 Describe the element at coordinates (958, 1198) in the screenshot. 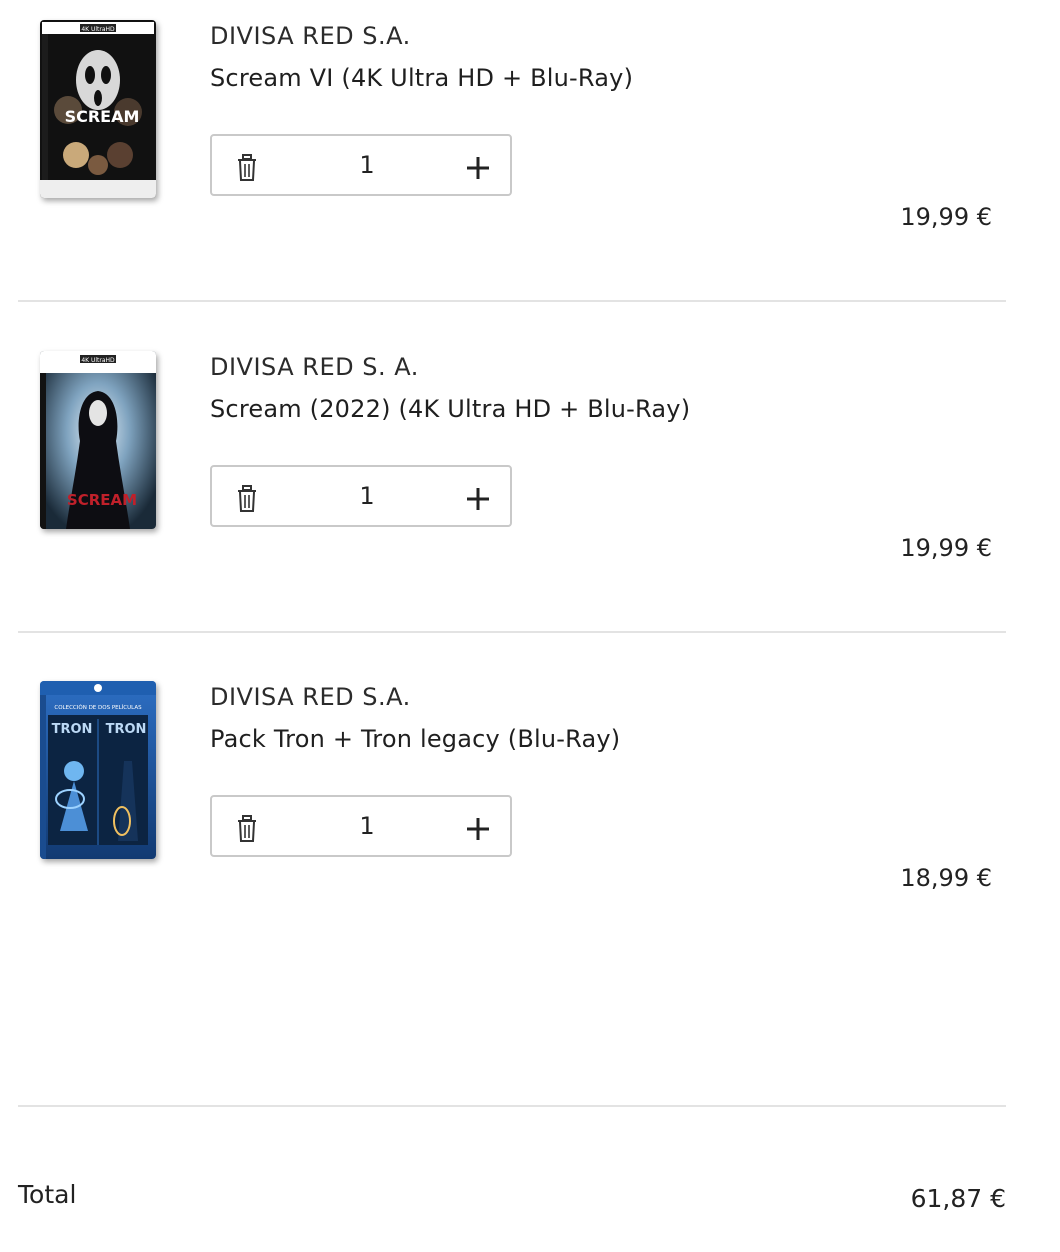

I see `total-value: 61,87 €` at that location.